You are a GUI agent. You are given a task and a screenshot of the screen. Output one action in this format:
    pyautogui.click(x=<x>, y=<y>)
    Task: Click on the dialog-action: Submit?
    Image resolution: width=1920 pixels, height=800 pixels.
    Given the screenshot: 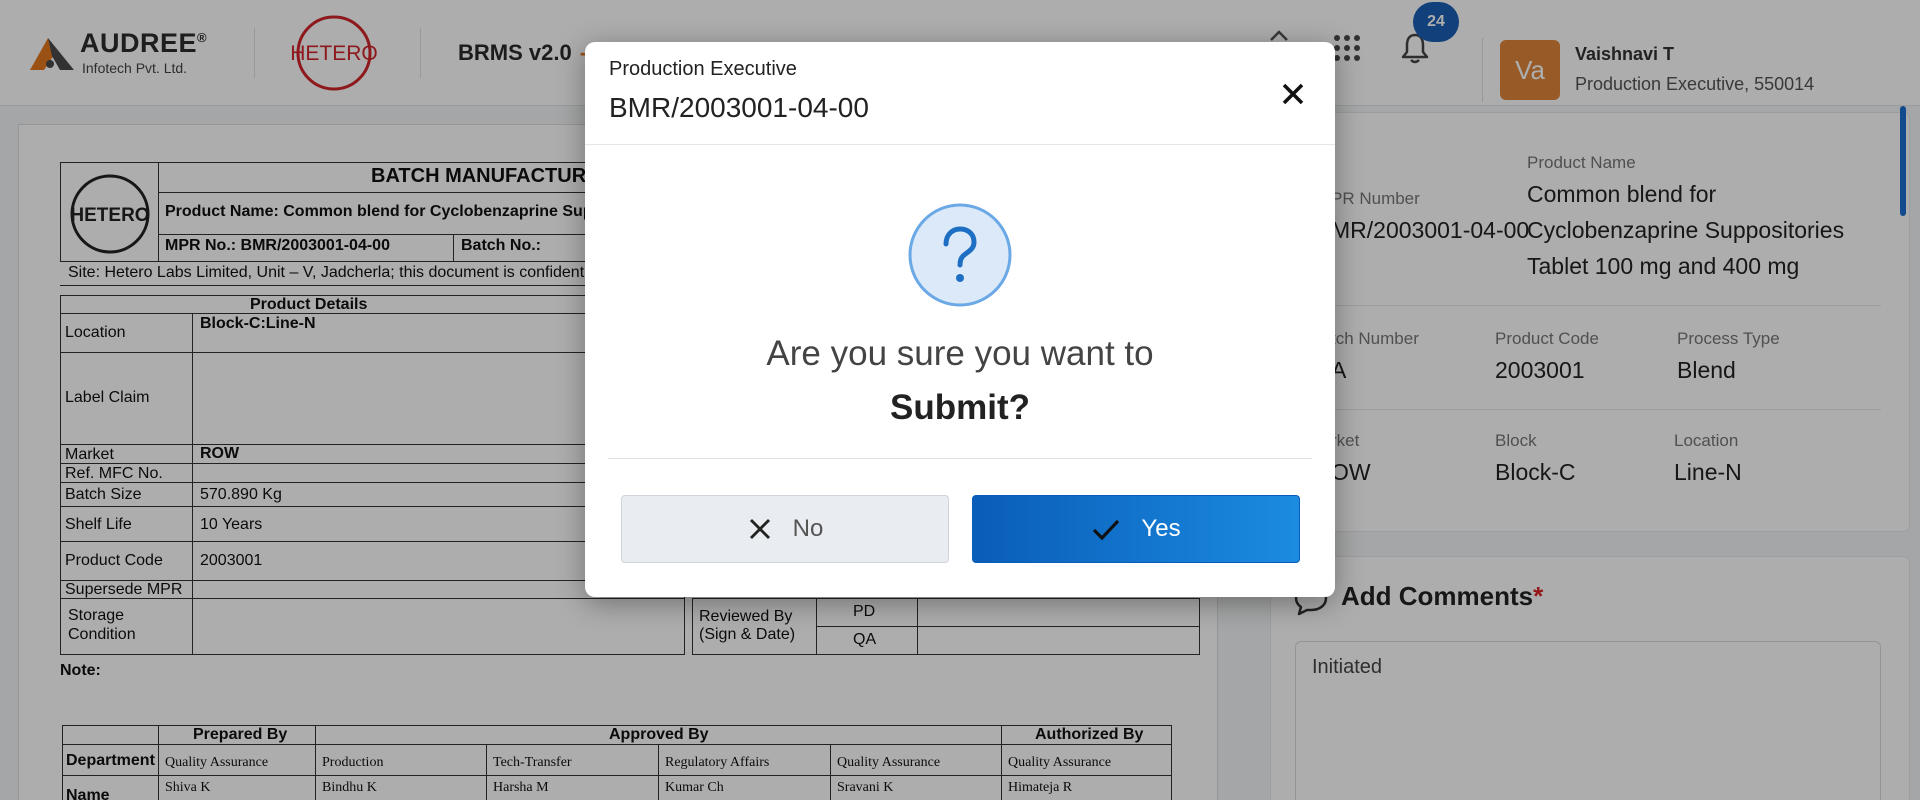 What is the action you would take?
    pyautogui.click(x=960, y=407)
    